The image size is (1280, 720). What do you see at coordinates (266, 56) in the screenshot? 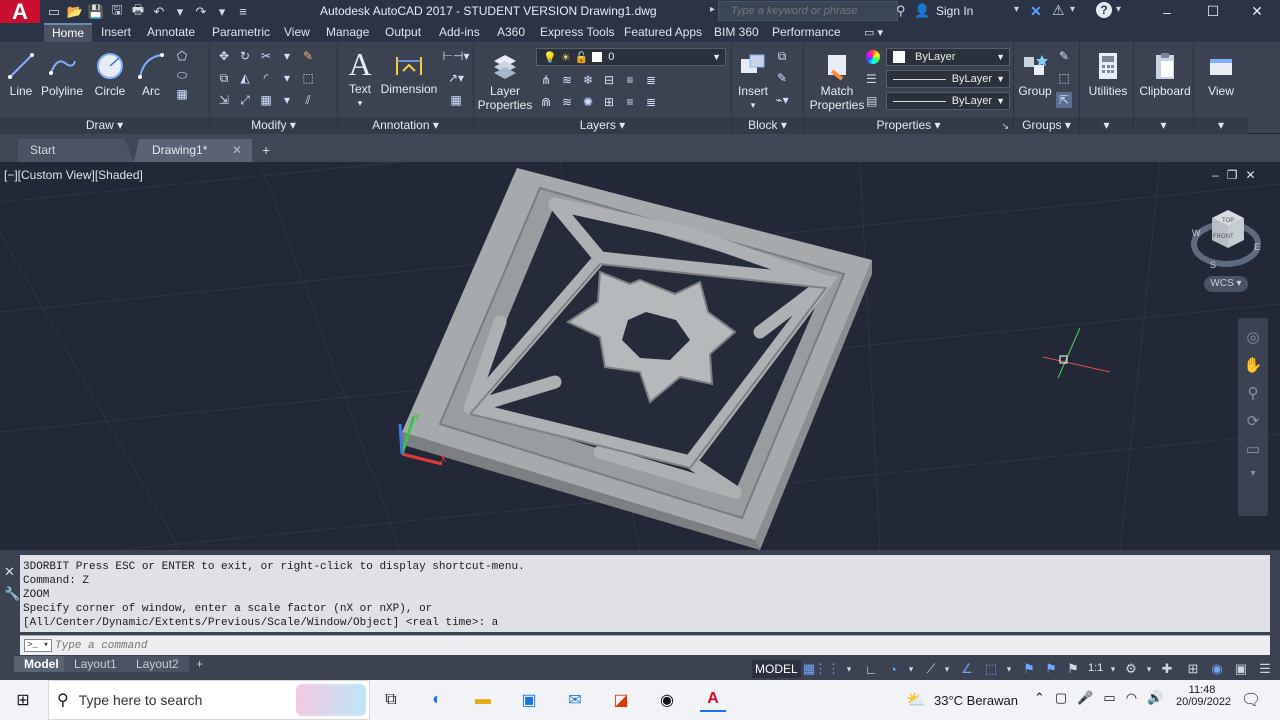
I see `trim-icon: ✂` at bounding box center [266, 56].